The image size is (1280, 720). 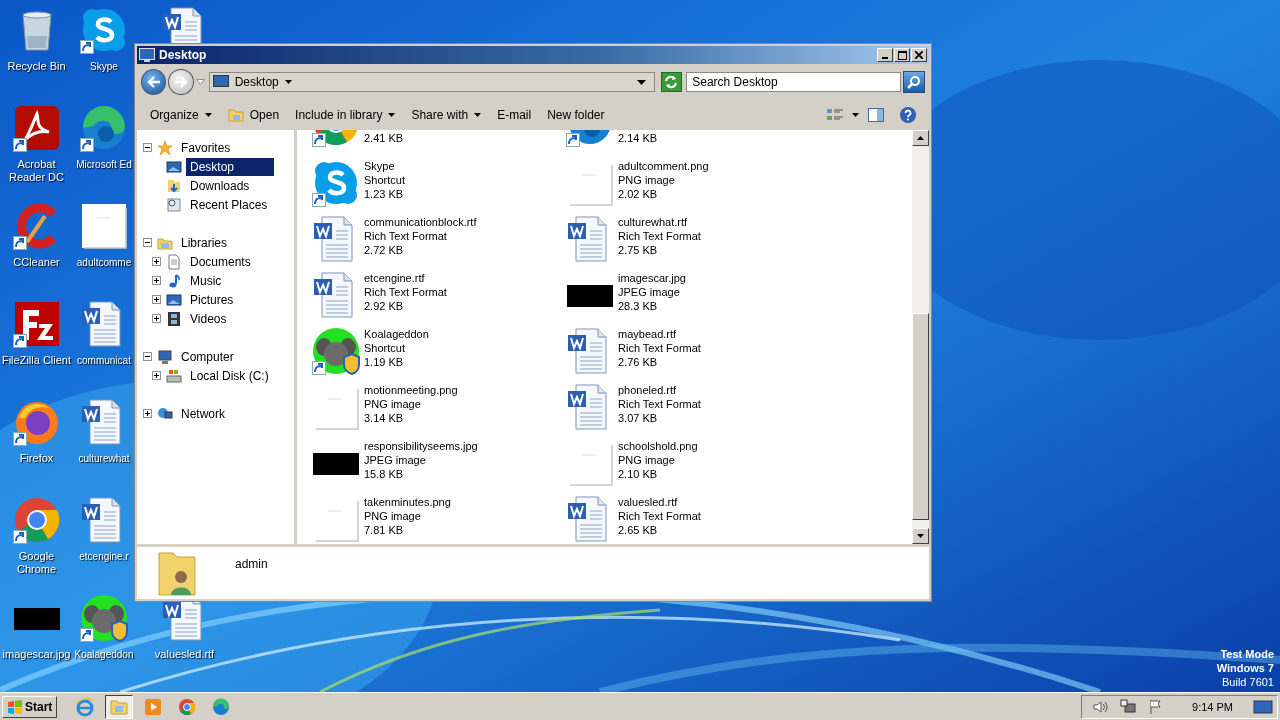 What do you see at coordinates (659, 222) in the screenshot?
I see `file-name: culturewhat.rtf` at bounding box center [659, 222].